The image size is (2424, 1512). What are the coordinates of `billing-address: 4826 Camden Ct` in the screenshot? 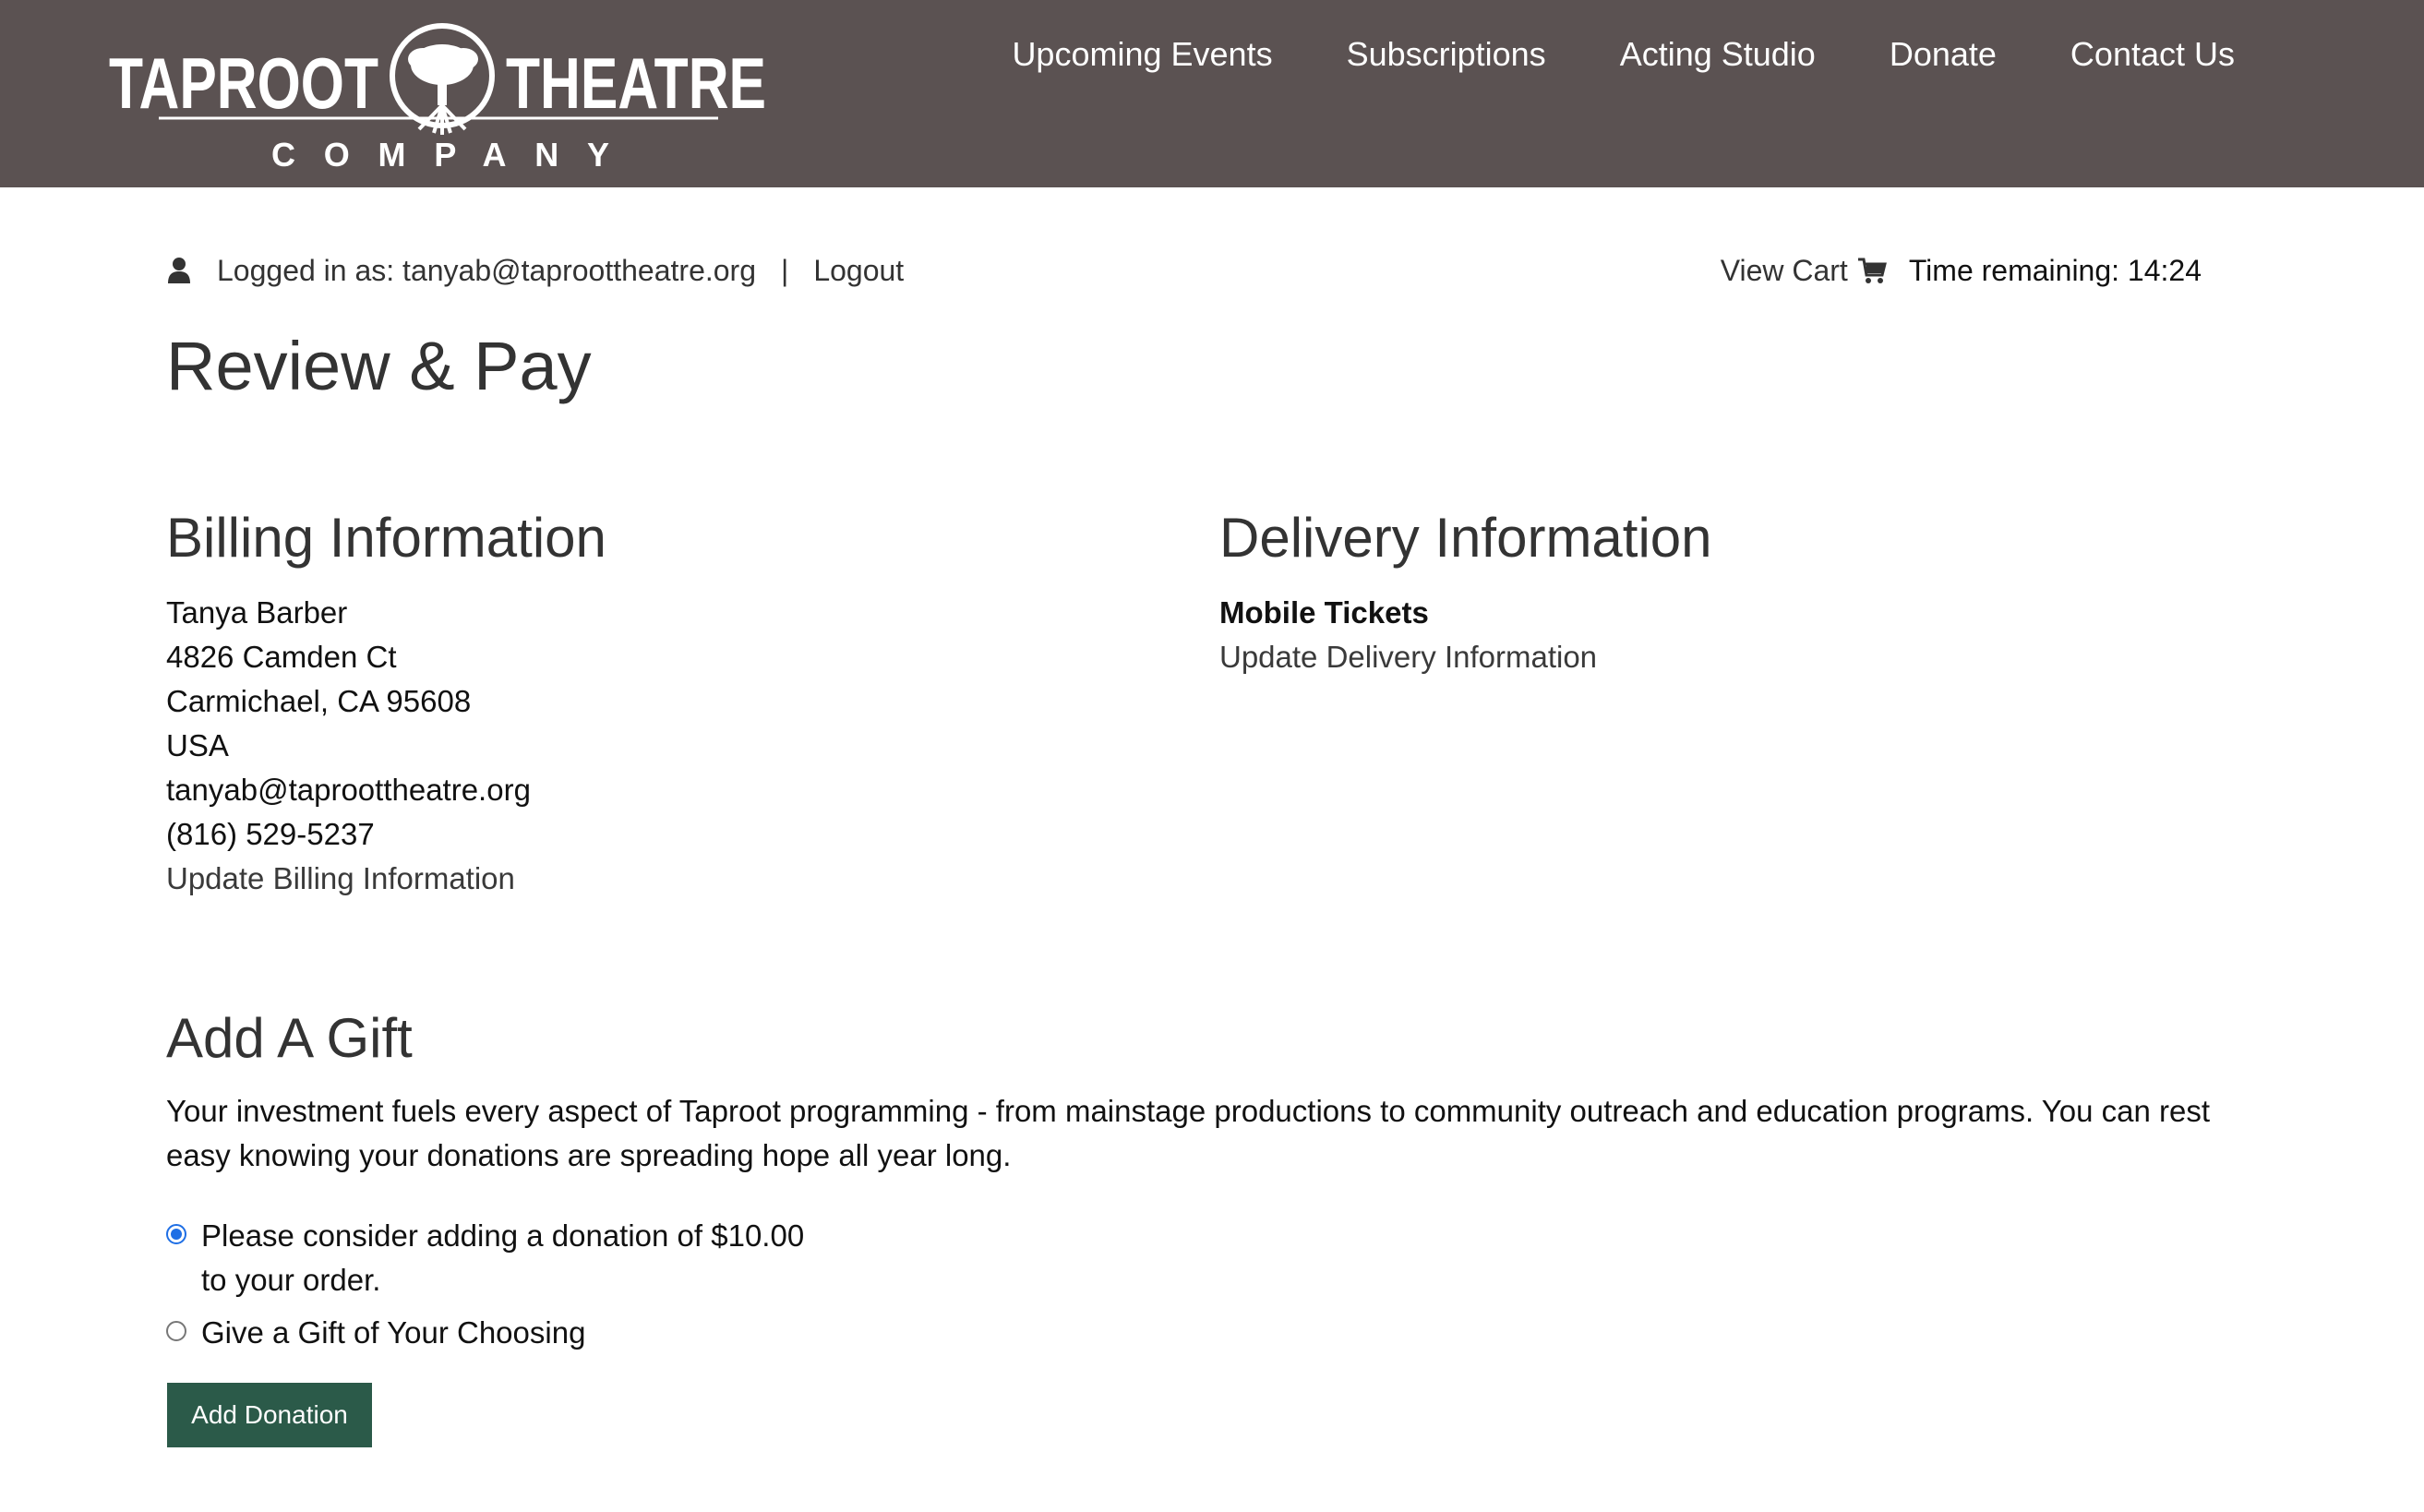 It's located at (281, 657).